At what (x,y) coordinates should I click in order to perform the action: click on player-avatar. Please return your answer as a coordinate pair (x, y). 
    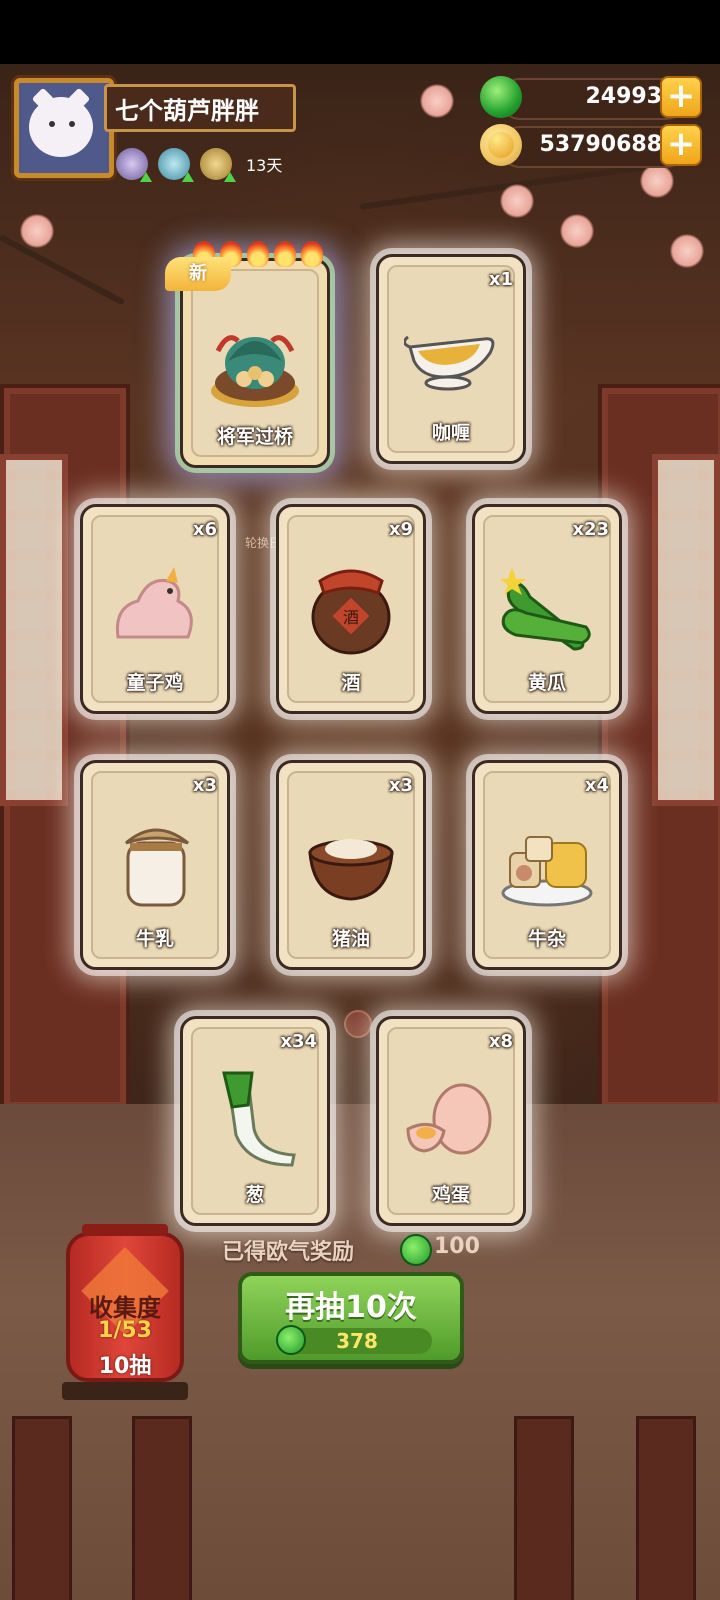
    Looking at the image, I should click on (64, 128).